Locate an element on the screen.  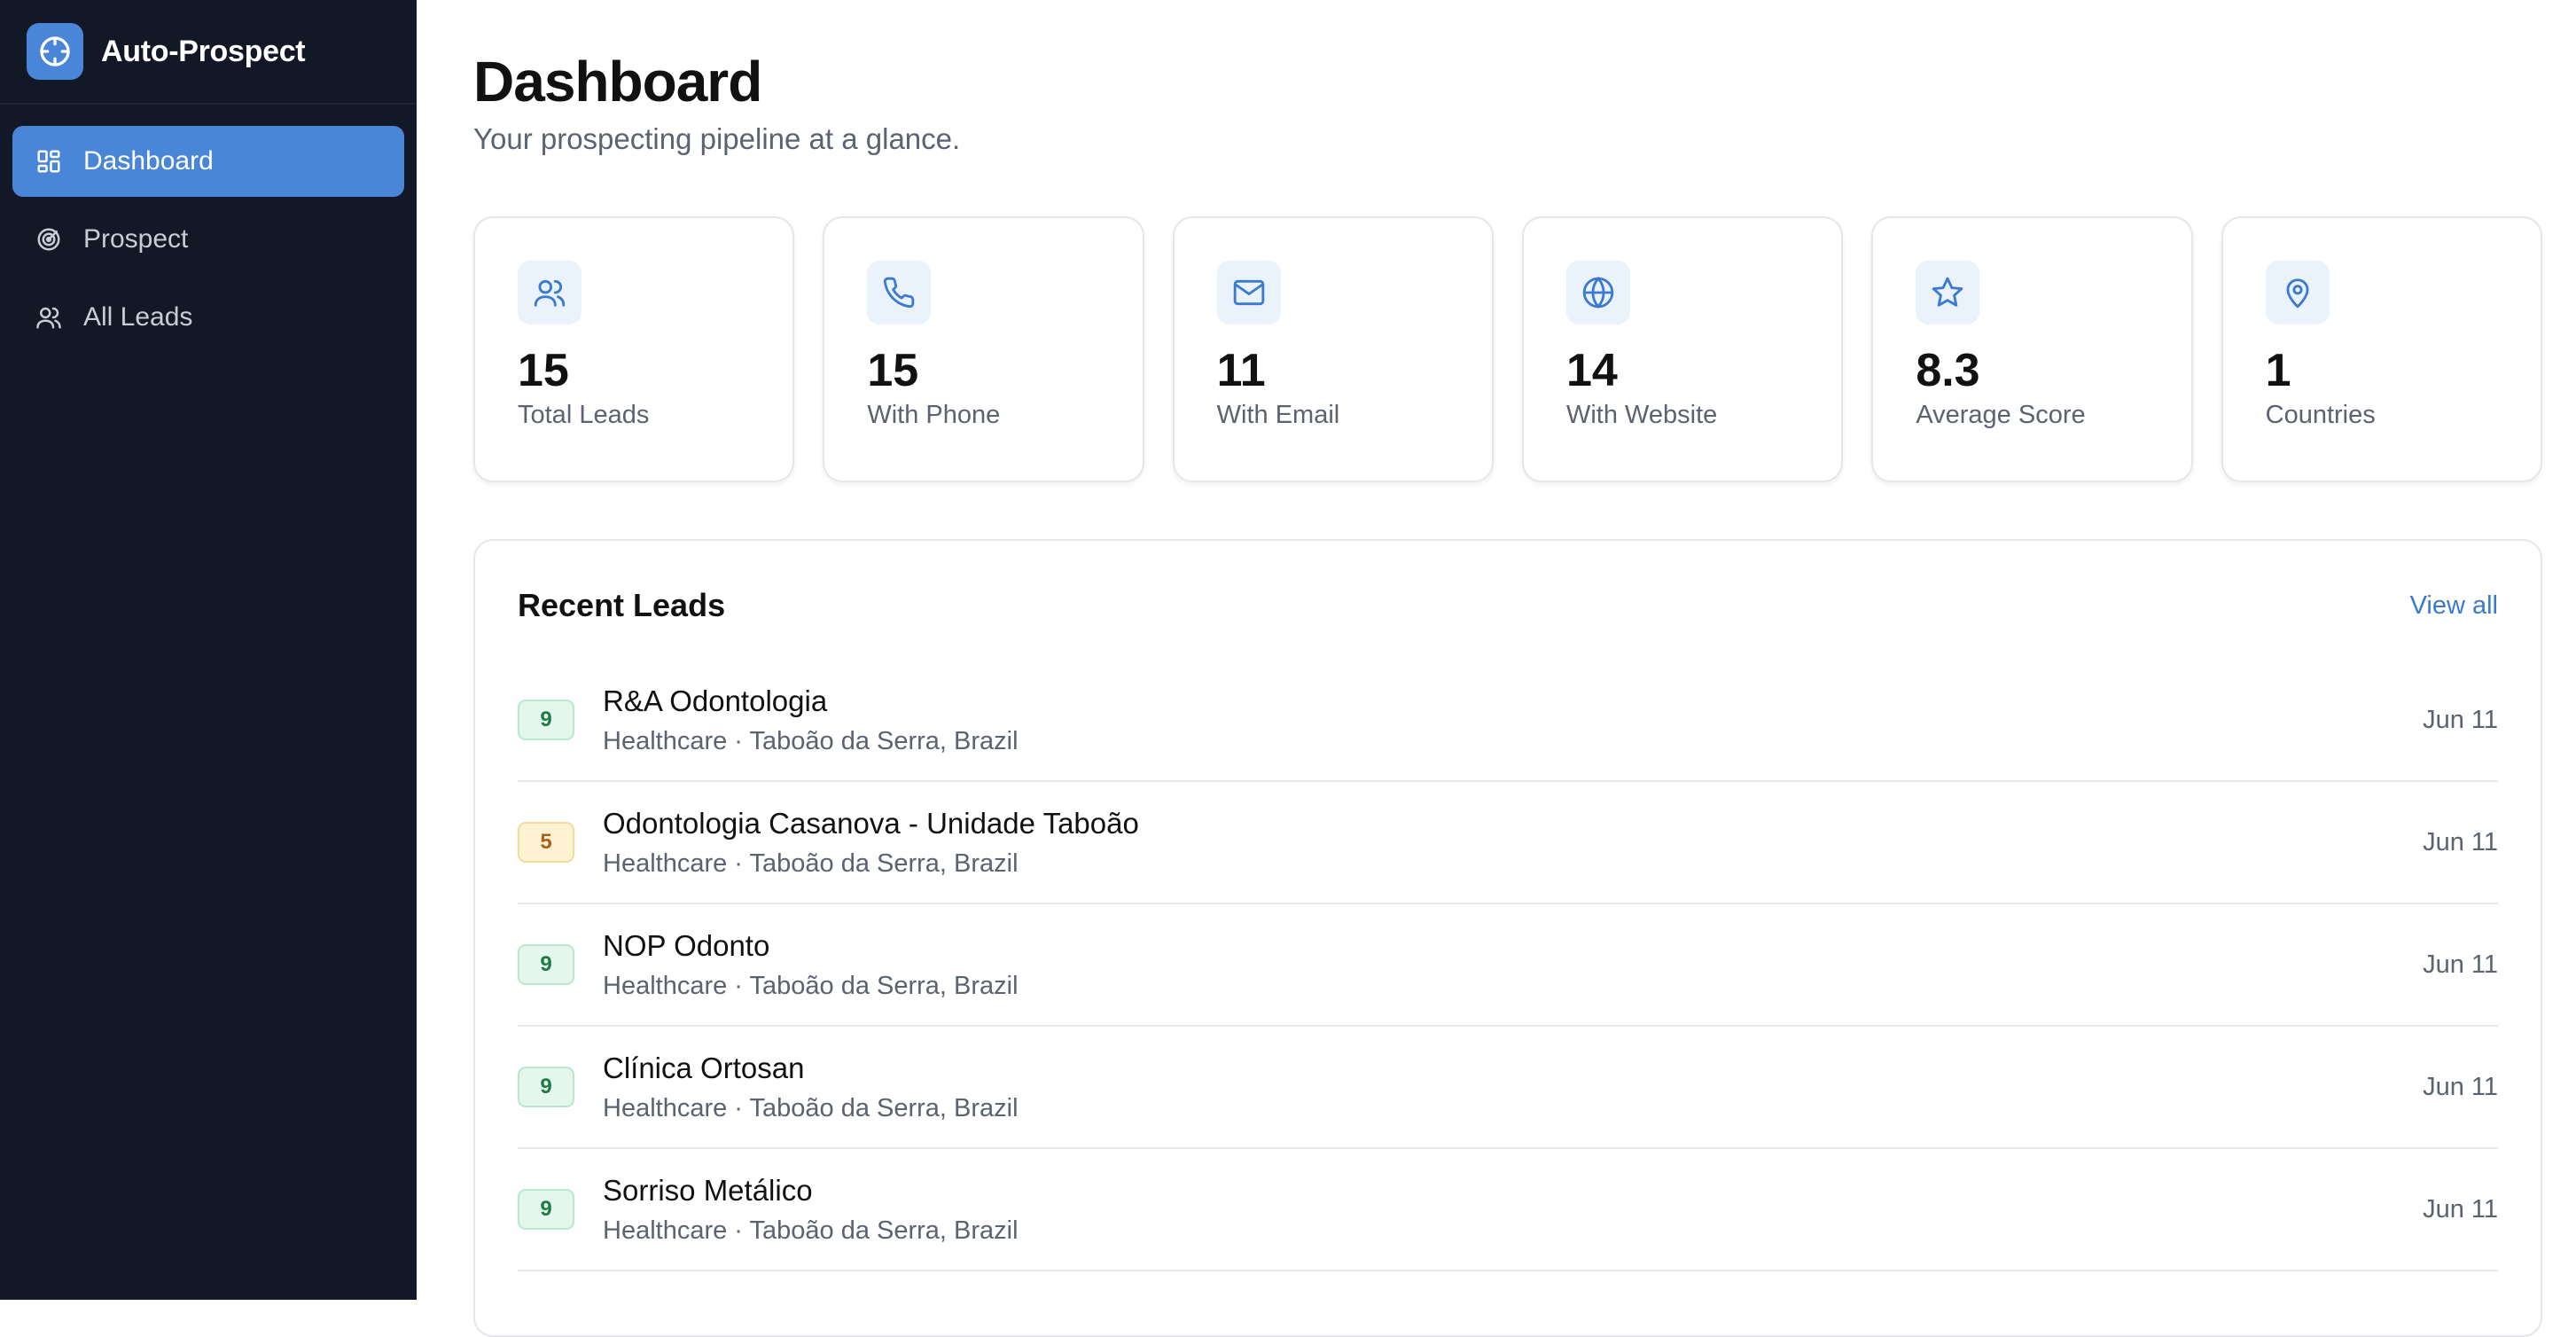
stat-value: 14 is located at coordinates (1591, 370).